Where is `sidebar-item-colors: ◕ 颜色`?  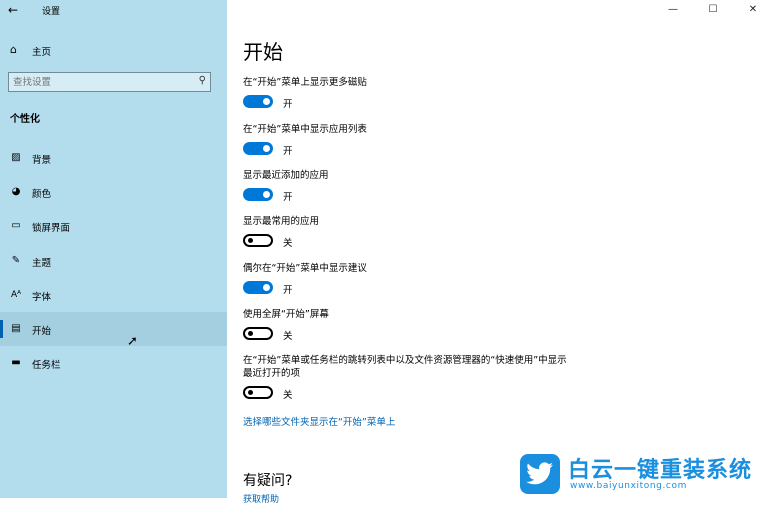
sidebar-item-colors: ◕ 颜色 is located at coordinates (113, 192).